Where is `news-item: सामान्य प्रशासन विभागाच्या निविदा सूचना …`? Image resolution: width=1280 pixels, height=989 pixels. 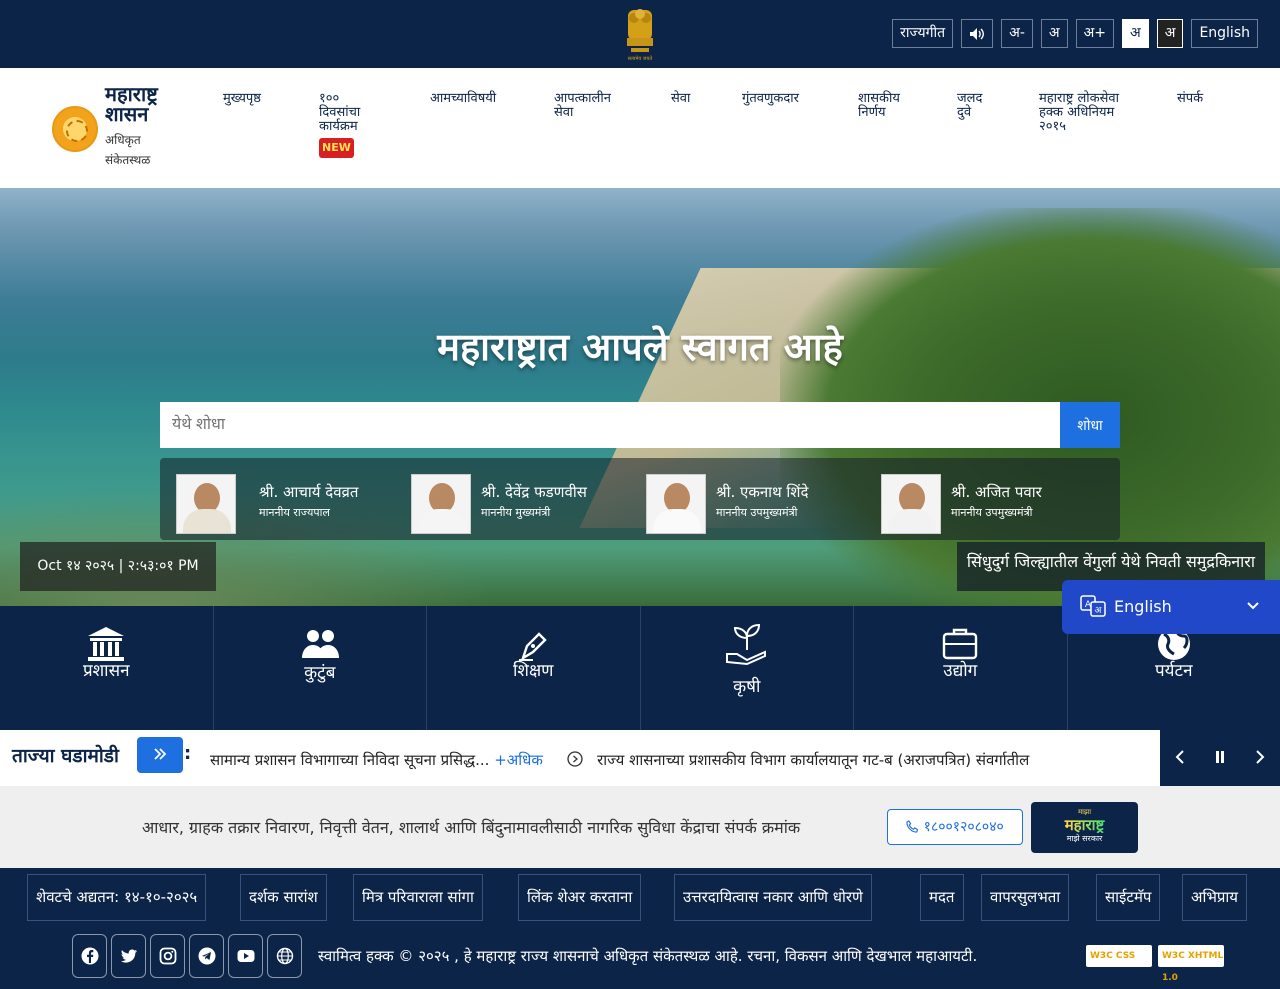 news-item: सामान्य प्रशासन विभागाच्या निविदा सूचना … is located at coordinates (349, 760).